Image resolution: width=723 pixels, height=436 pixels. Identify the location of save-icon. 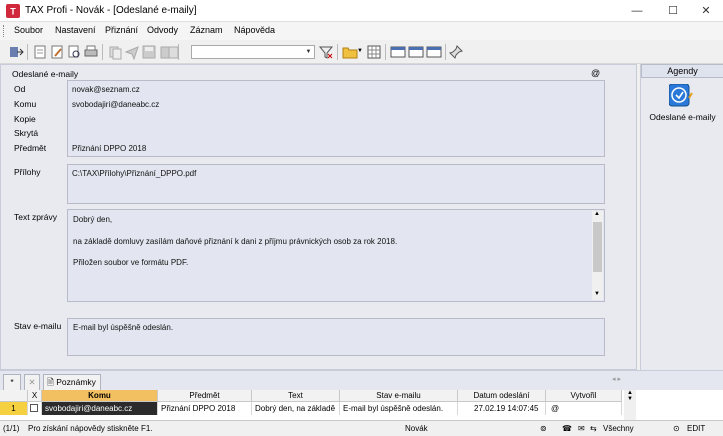
(149, 52).